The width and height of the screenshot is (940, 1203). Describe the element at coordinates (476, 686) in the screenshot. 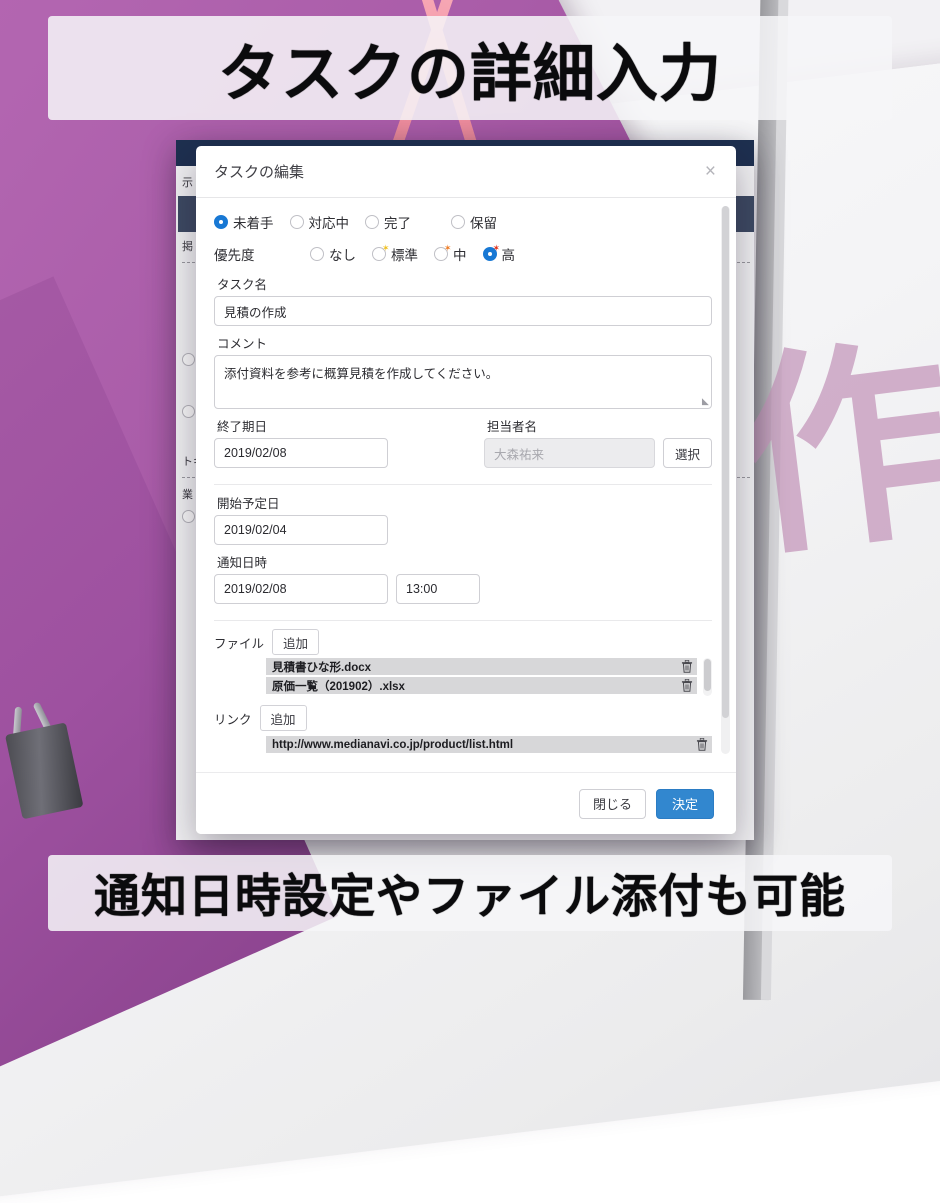

I see `file-name: 原価一覧（201902）.xlsx` at that location.